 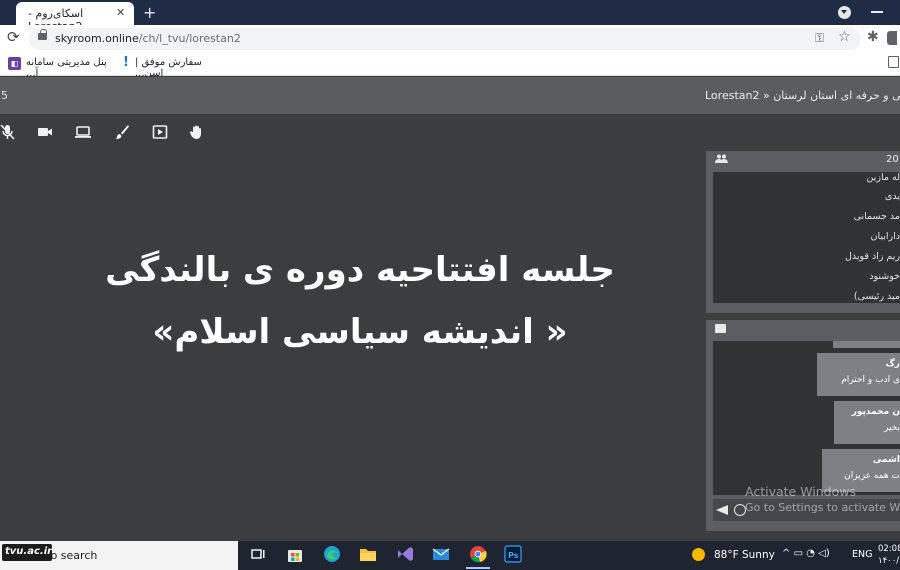 I want to click on clock-date: ۱۴۰۰/۰, so click(x=889, y=561).